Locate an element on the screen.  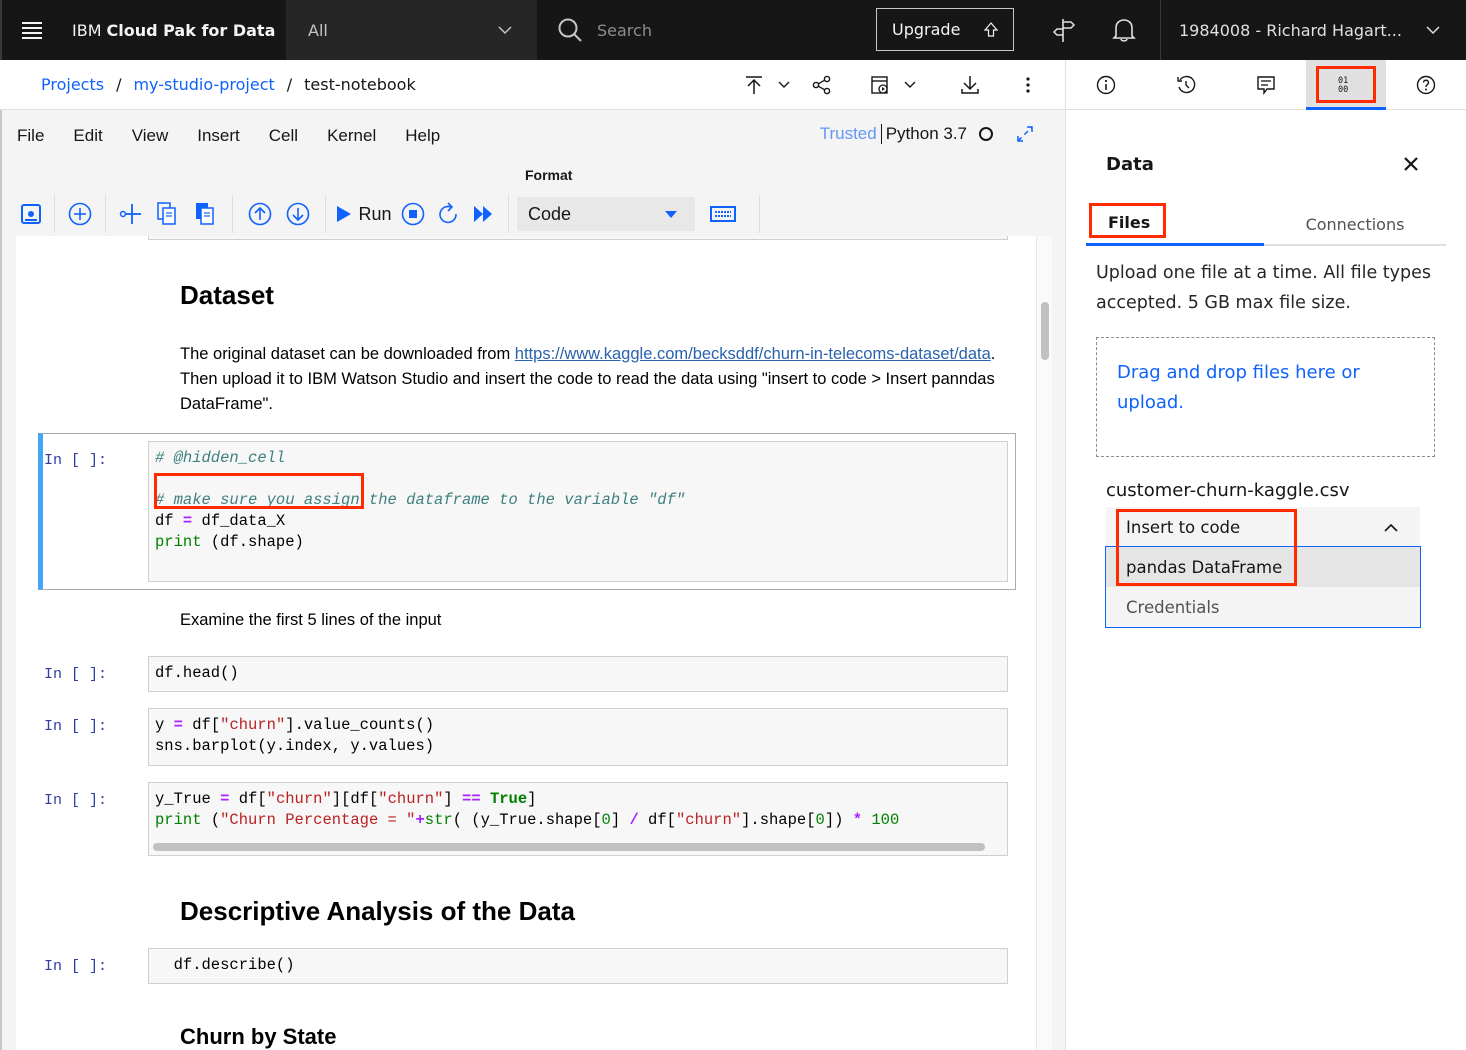
tab-comments is located at coordinates (1266, 85).